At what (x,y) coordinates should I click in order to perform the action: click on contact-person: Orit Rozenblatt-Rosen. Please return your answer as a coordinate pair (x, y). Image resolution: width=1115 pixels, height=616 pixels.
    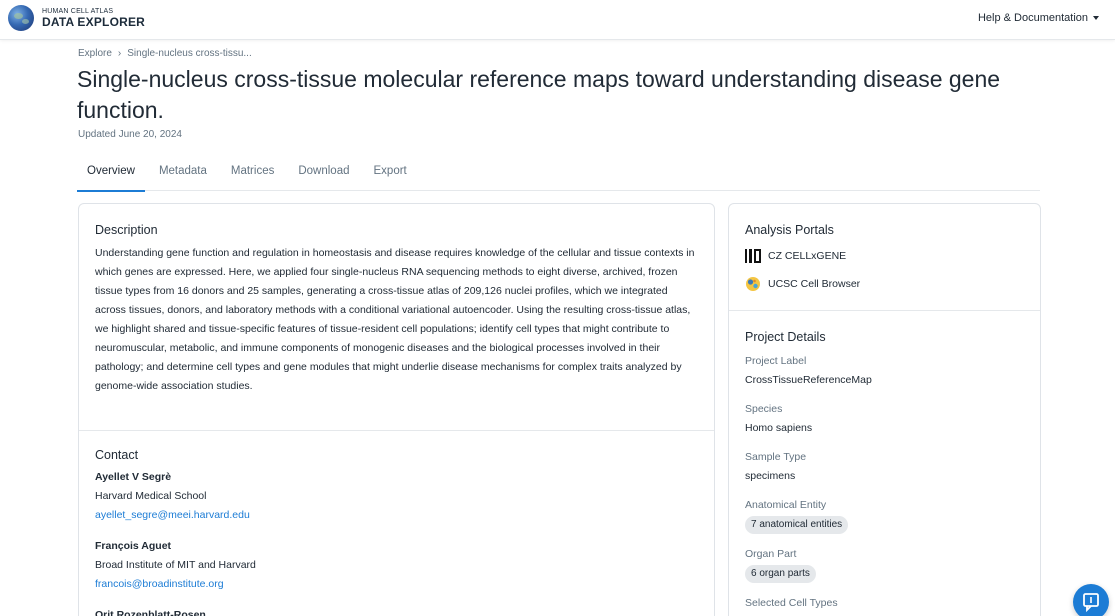
    Looking at the image, I should click on (395, 611).